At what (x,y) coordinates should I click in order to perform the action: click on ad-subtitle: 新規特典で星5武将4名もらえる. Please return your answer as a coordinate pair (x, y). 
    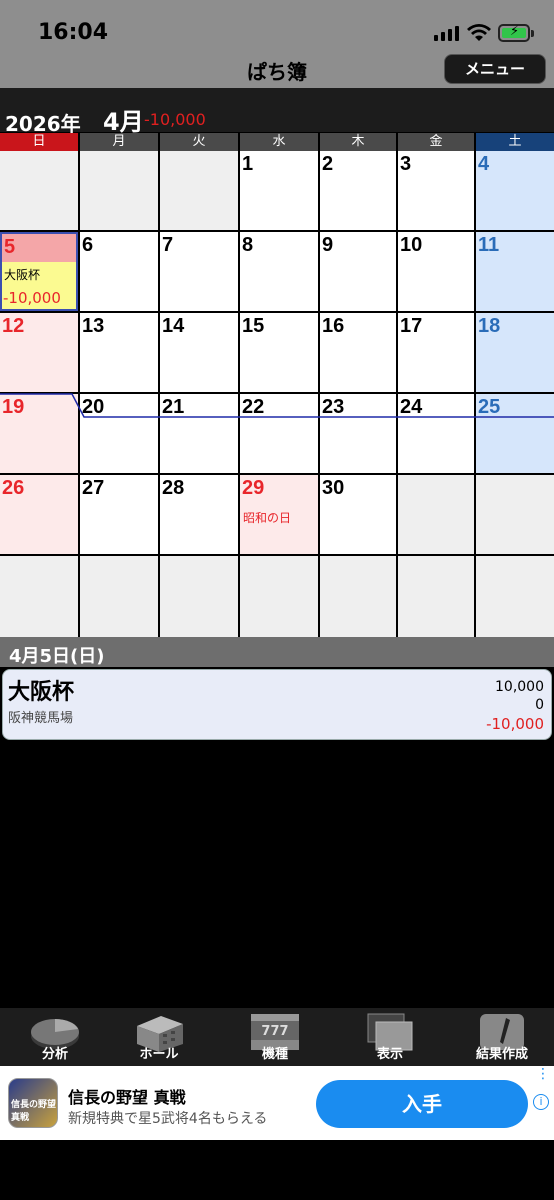
    Looking at the image, I should click on (168, 1119).